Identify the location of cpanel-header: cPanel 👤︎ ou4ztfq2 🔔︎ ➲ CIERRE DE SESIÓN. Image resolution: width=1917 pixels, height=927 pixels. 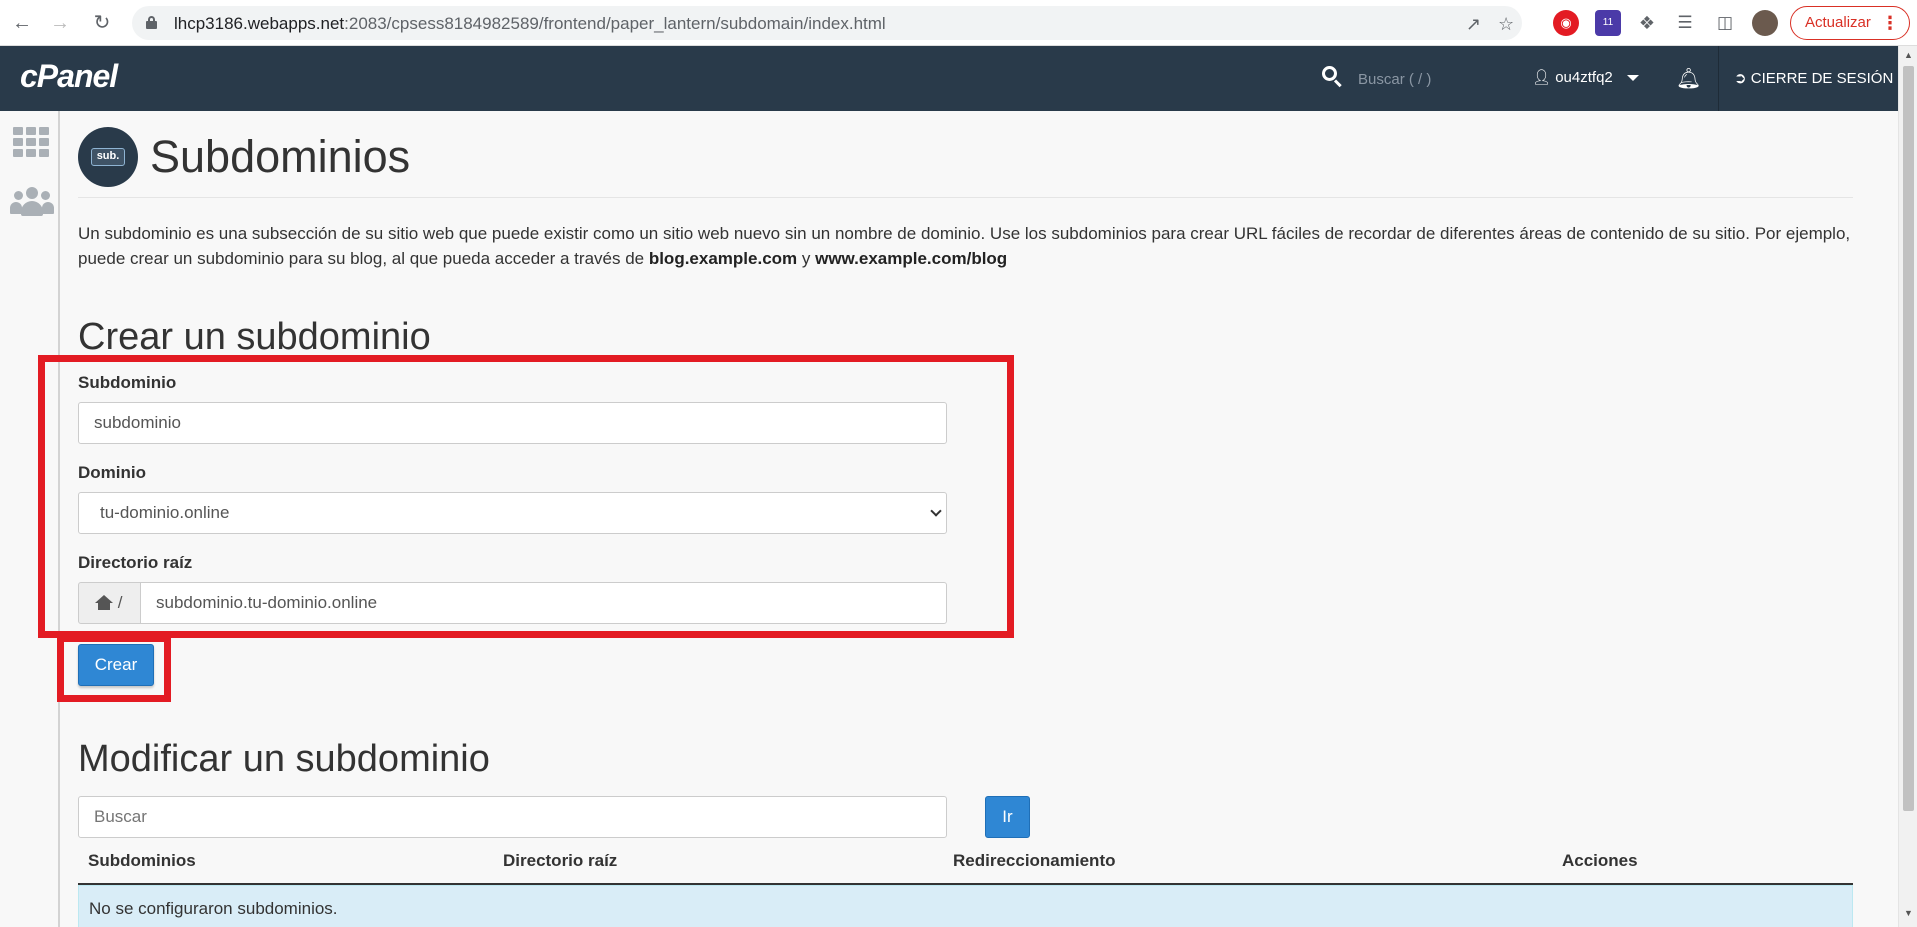
(949, 78).